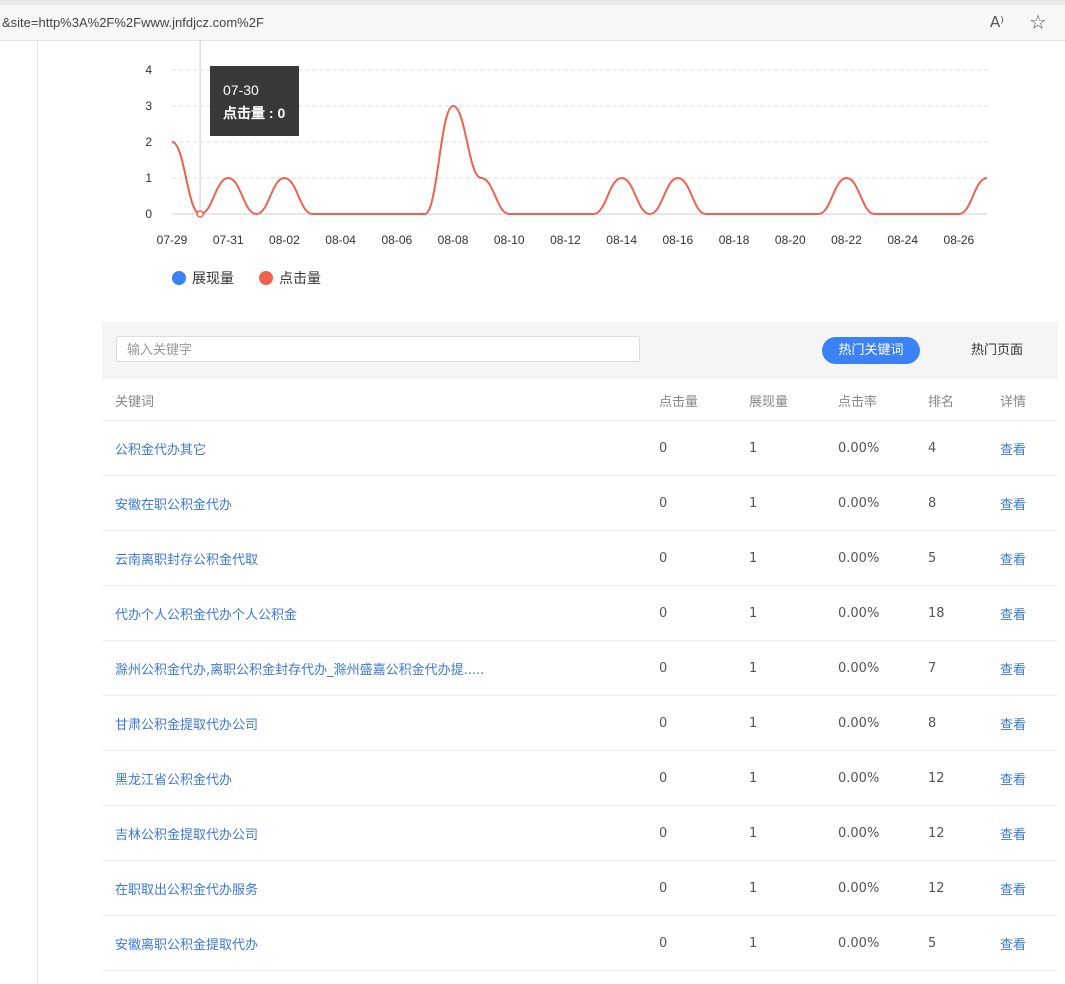 The image size is (1065, 984). I want to click on x-tick-label: 08-10, so click(509, 240).